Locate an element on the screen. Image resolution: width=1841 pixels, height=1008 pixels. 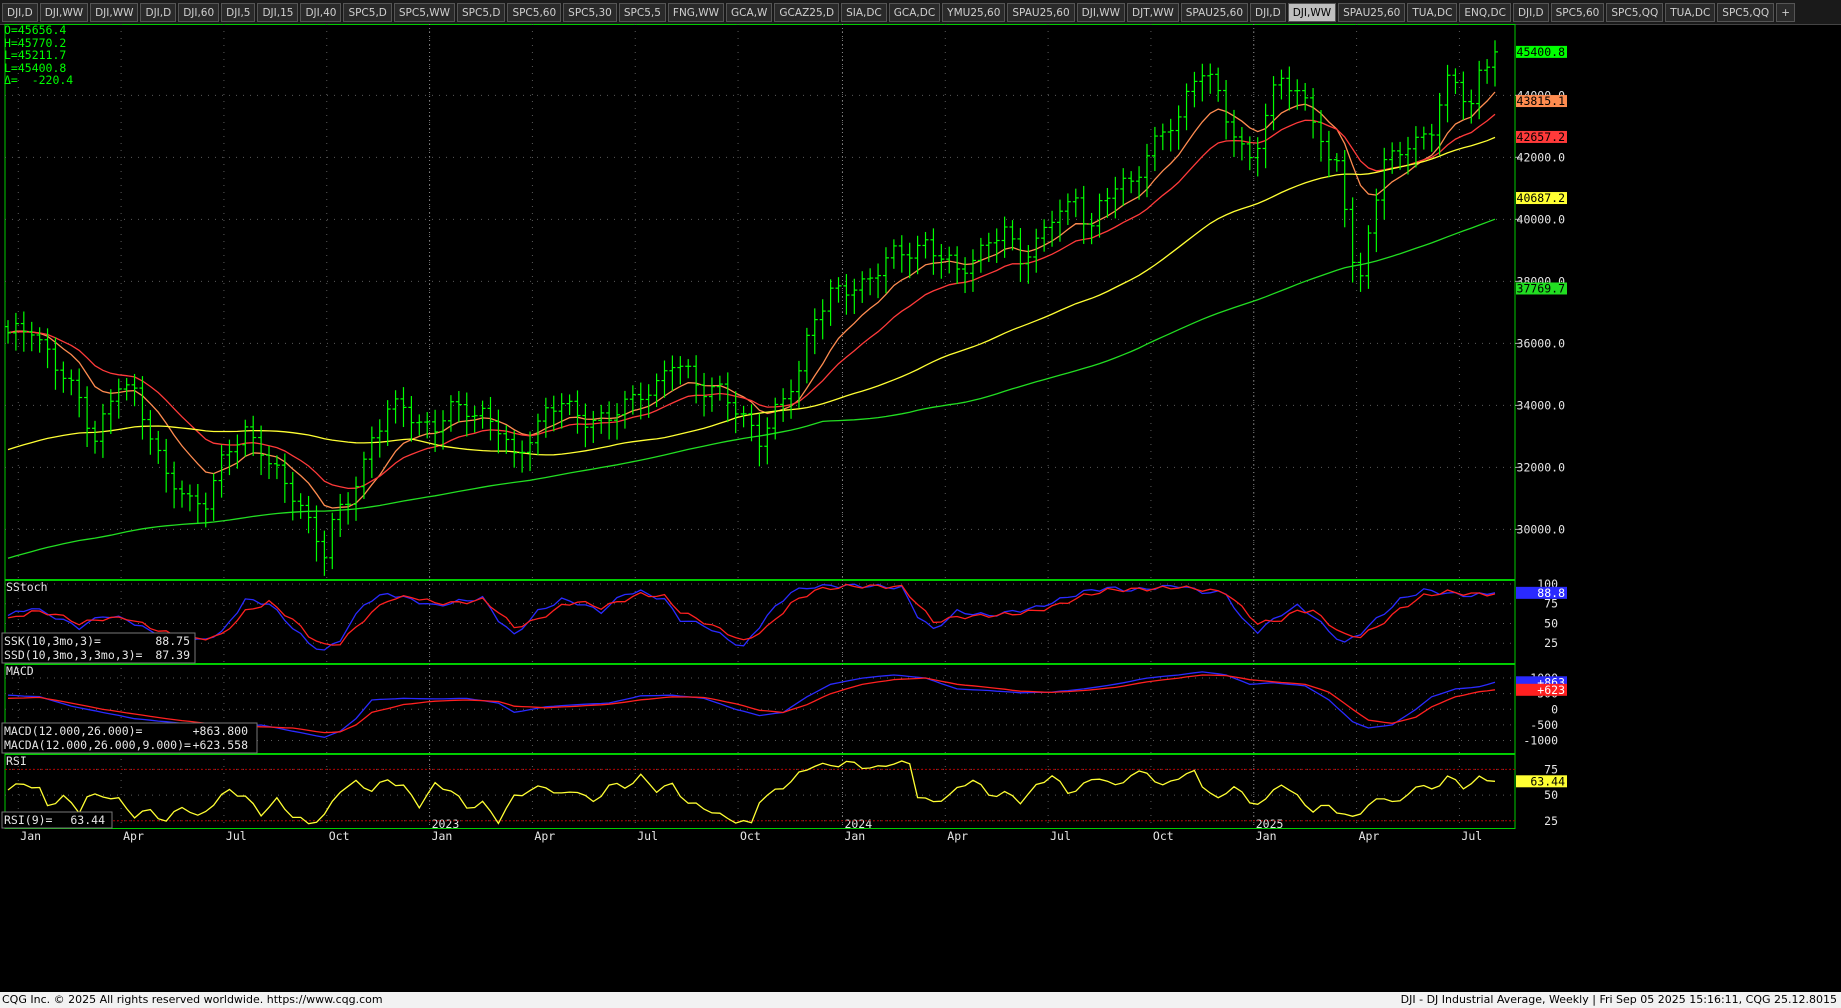
chart-tab: DJI,40 is located at coordinates (321, 12).